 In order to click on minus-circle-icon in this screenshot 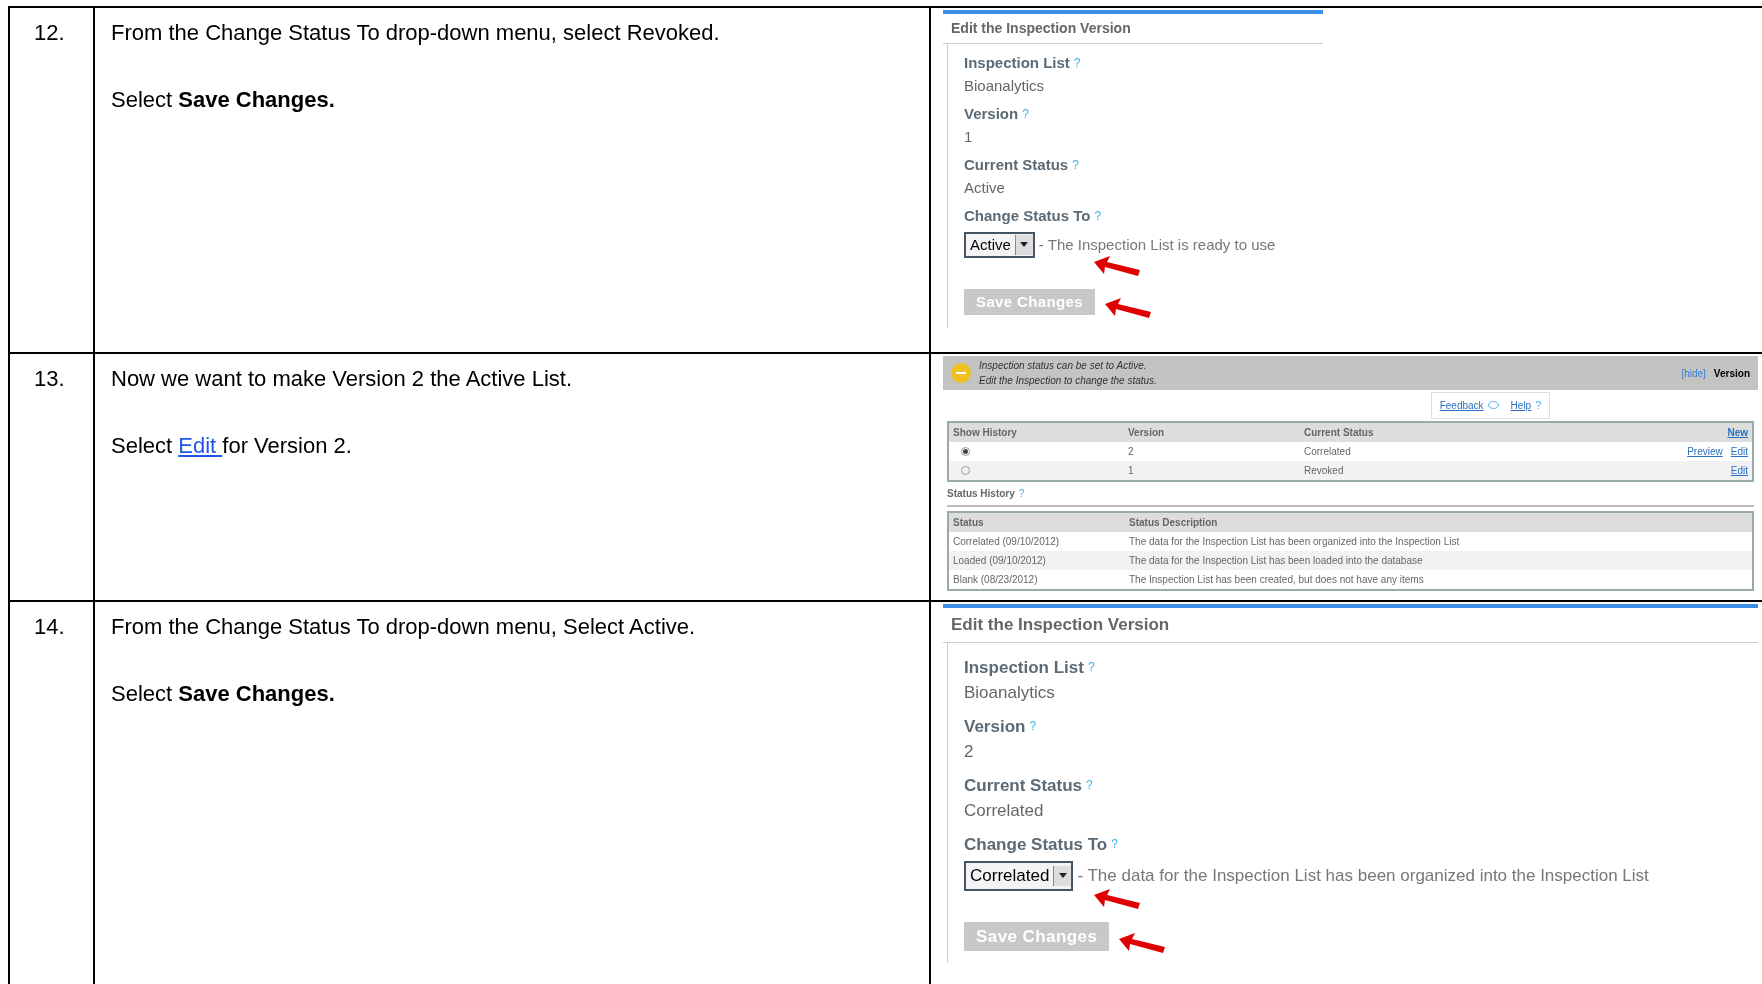, I will do `click(961, 373)`.